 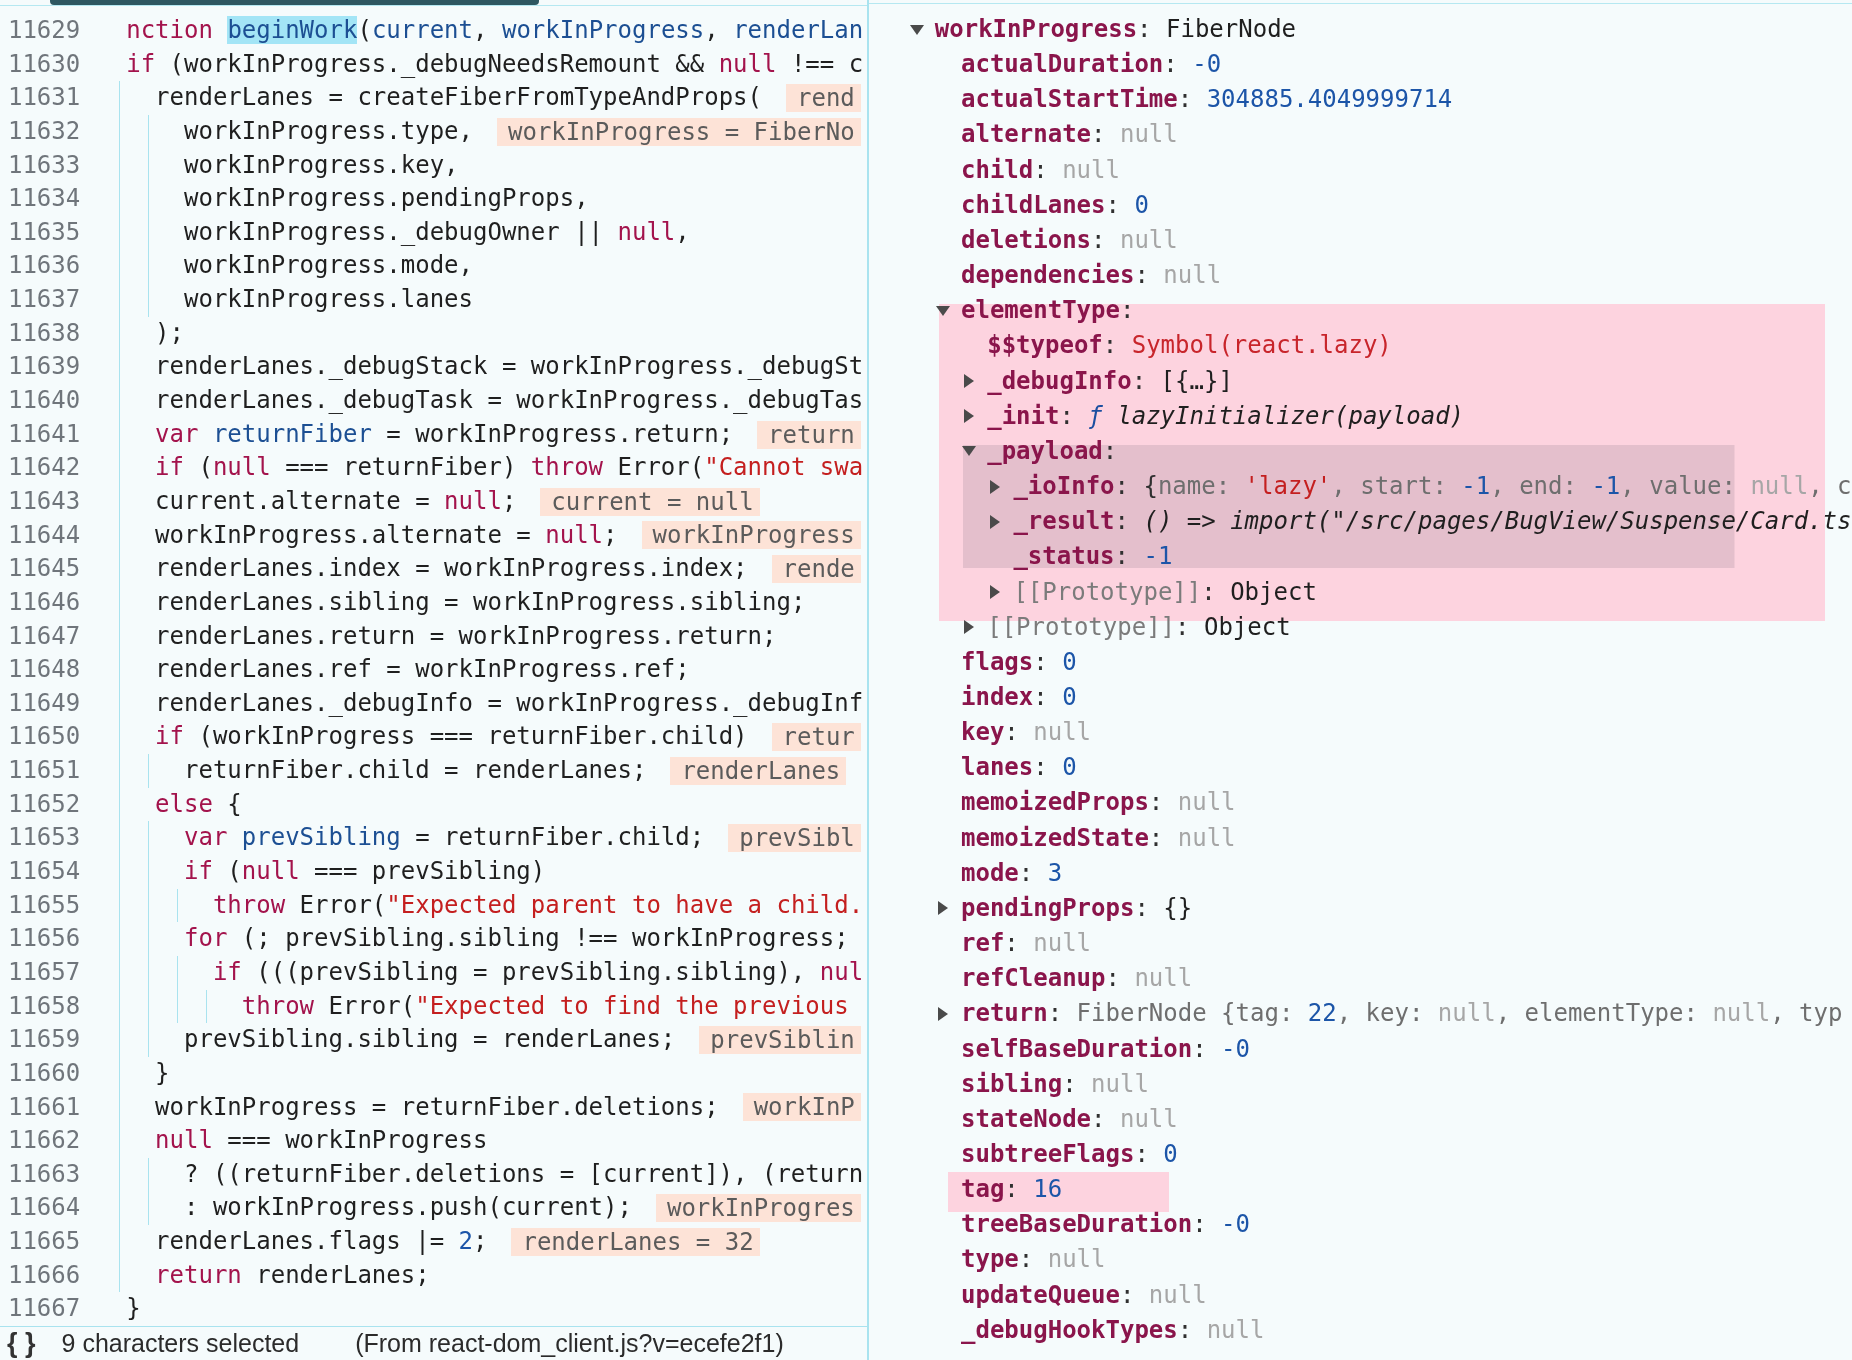 What do you see at coordinates (44, 938) in the screenshot?
I see `line-number: 11656` at bounding box center [44, 938].